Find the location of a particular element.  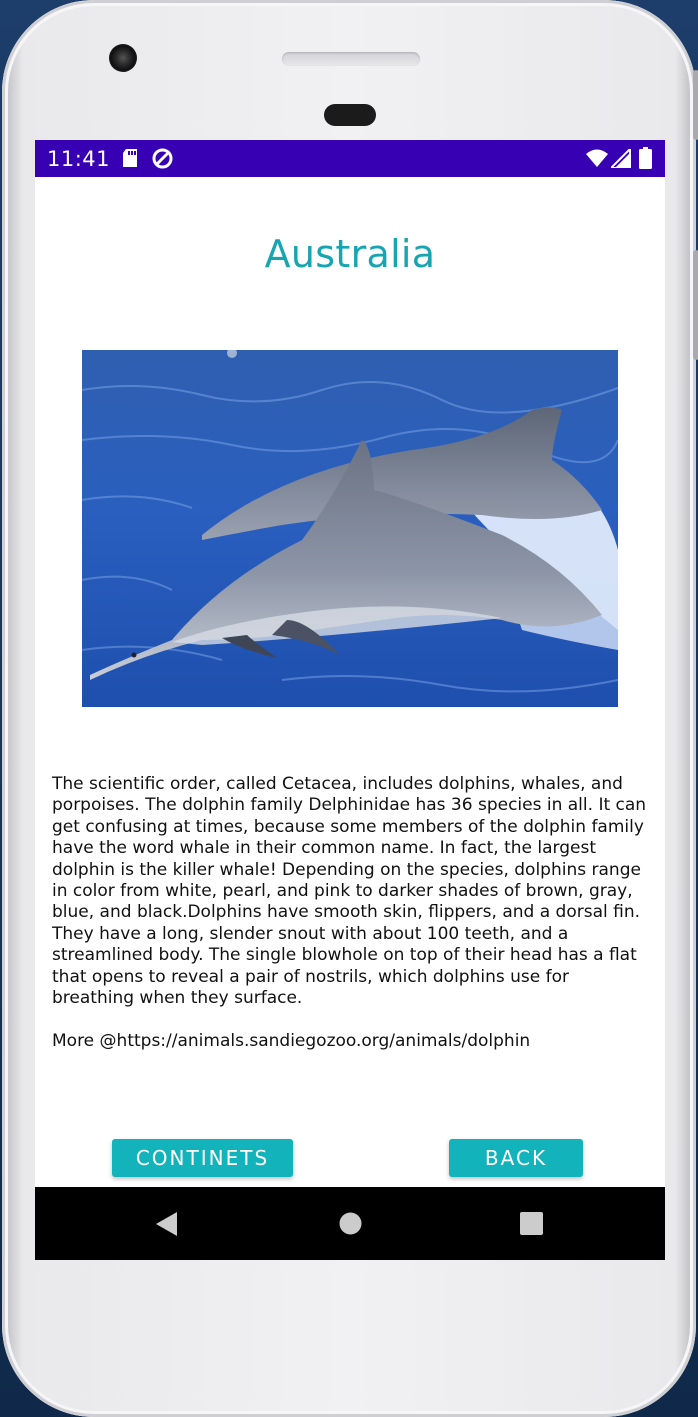

earpiece-speaker is located at coordinates (351, 59).